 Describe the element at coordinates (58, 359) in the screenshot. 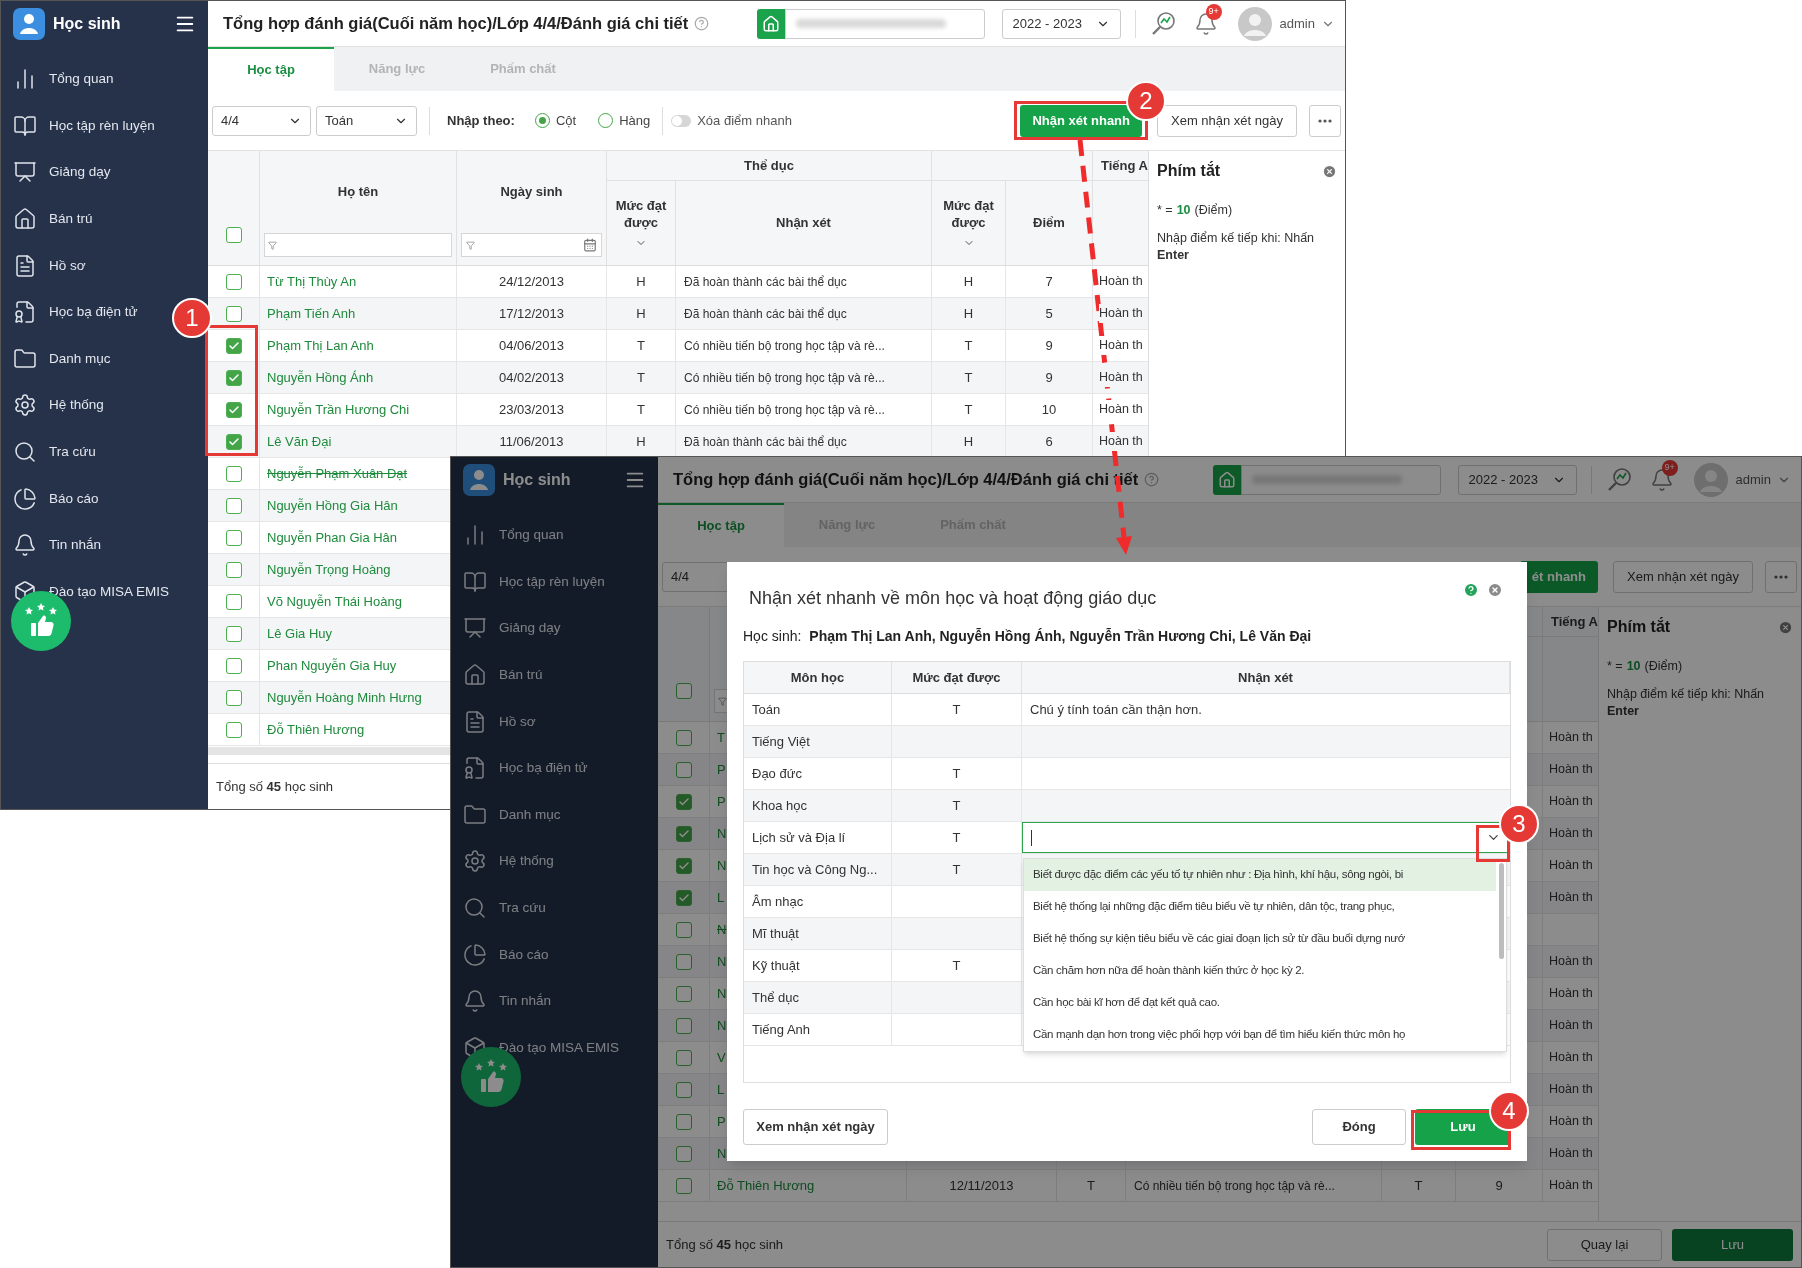

I see `menu-item: Danh mục` at that location.